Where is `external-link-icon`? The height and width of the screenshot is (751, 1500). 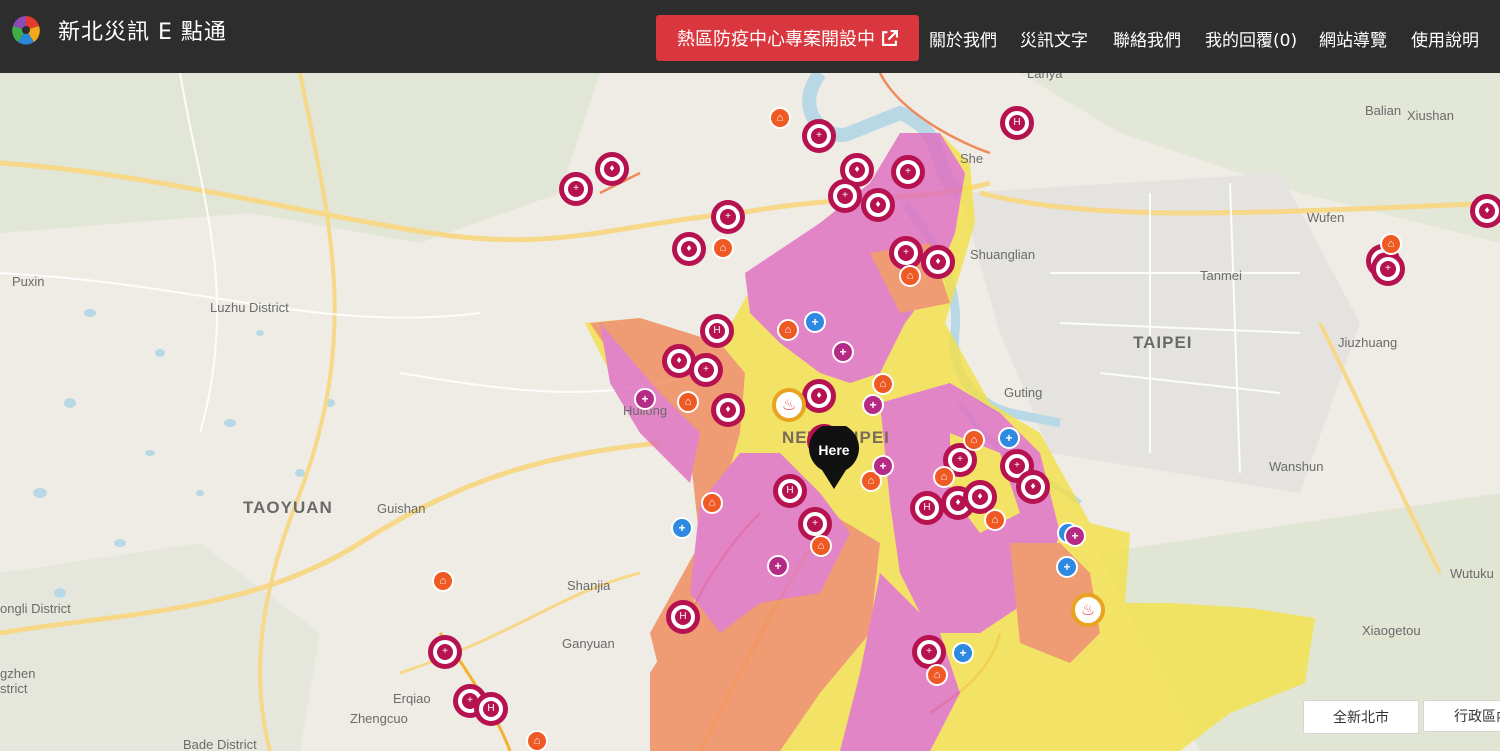
external-link-icon is located at coordinates (890, 37).